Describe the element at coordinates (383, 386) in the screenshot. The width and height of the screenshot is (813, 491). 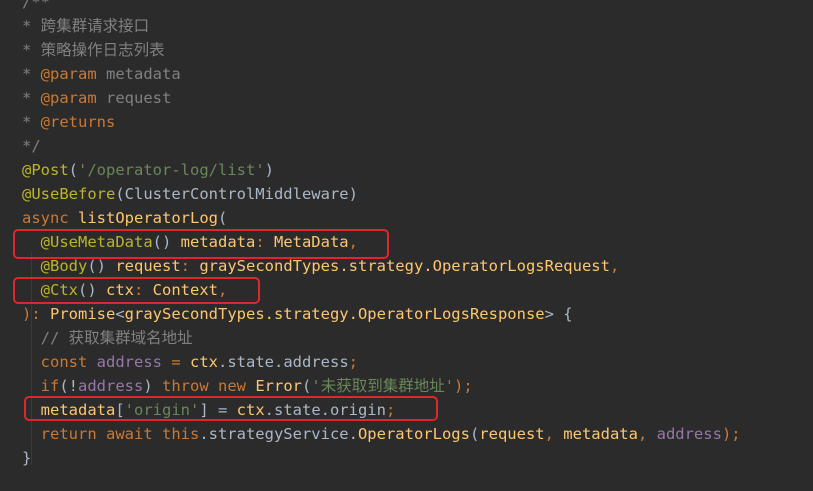
I see `code-token: '未获取到集群地址'` at that location.